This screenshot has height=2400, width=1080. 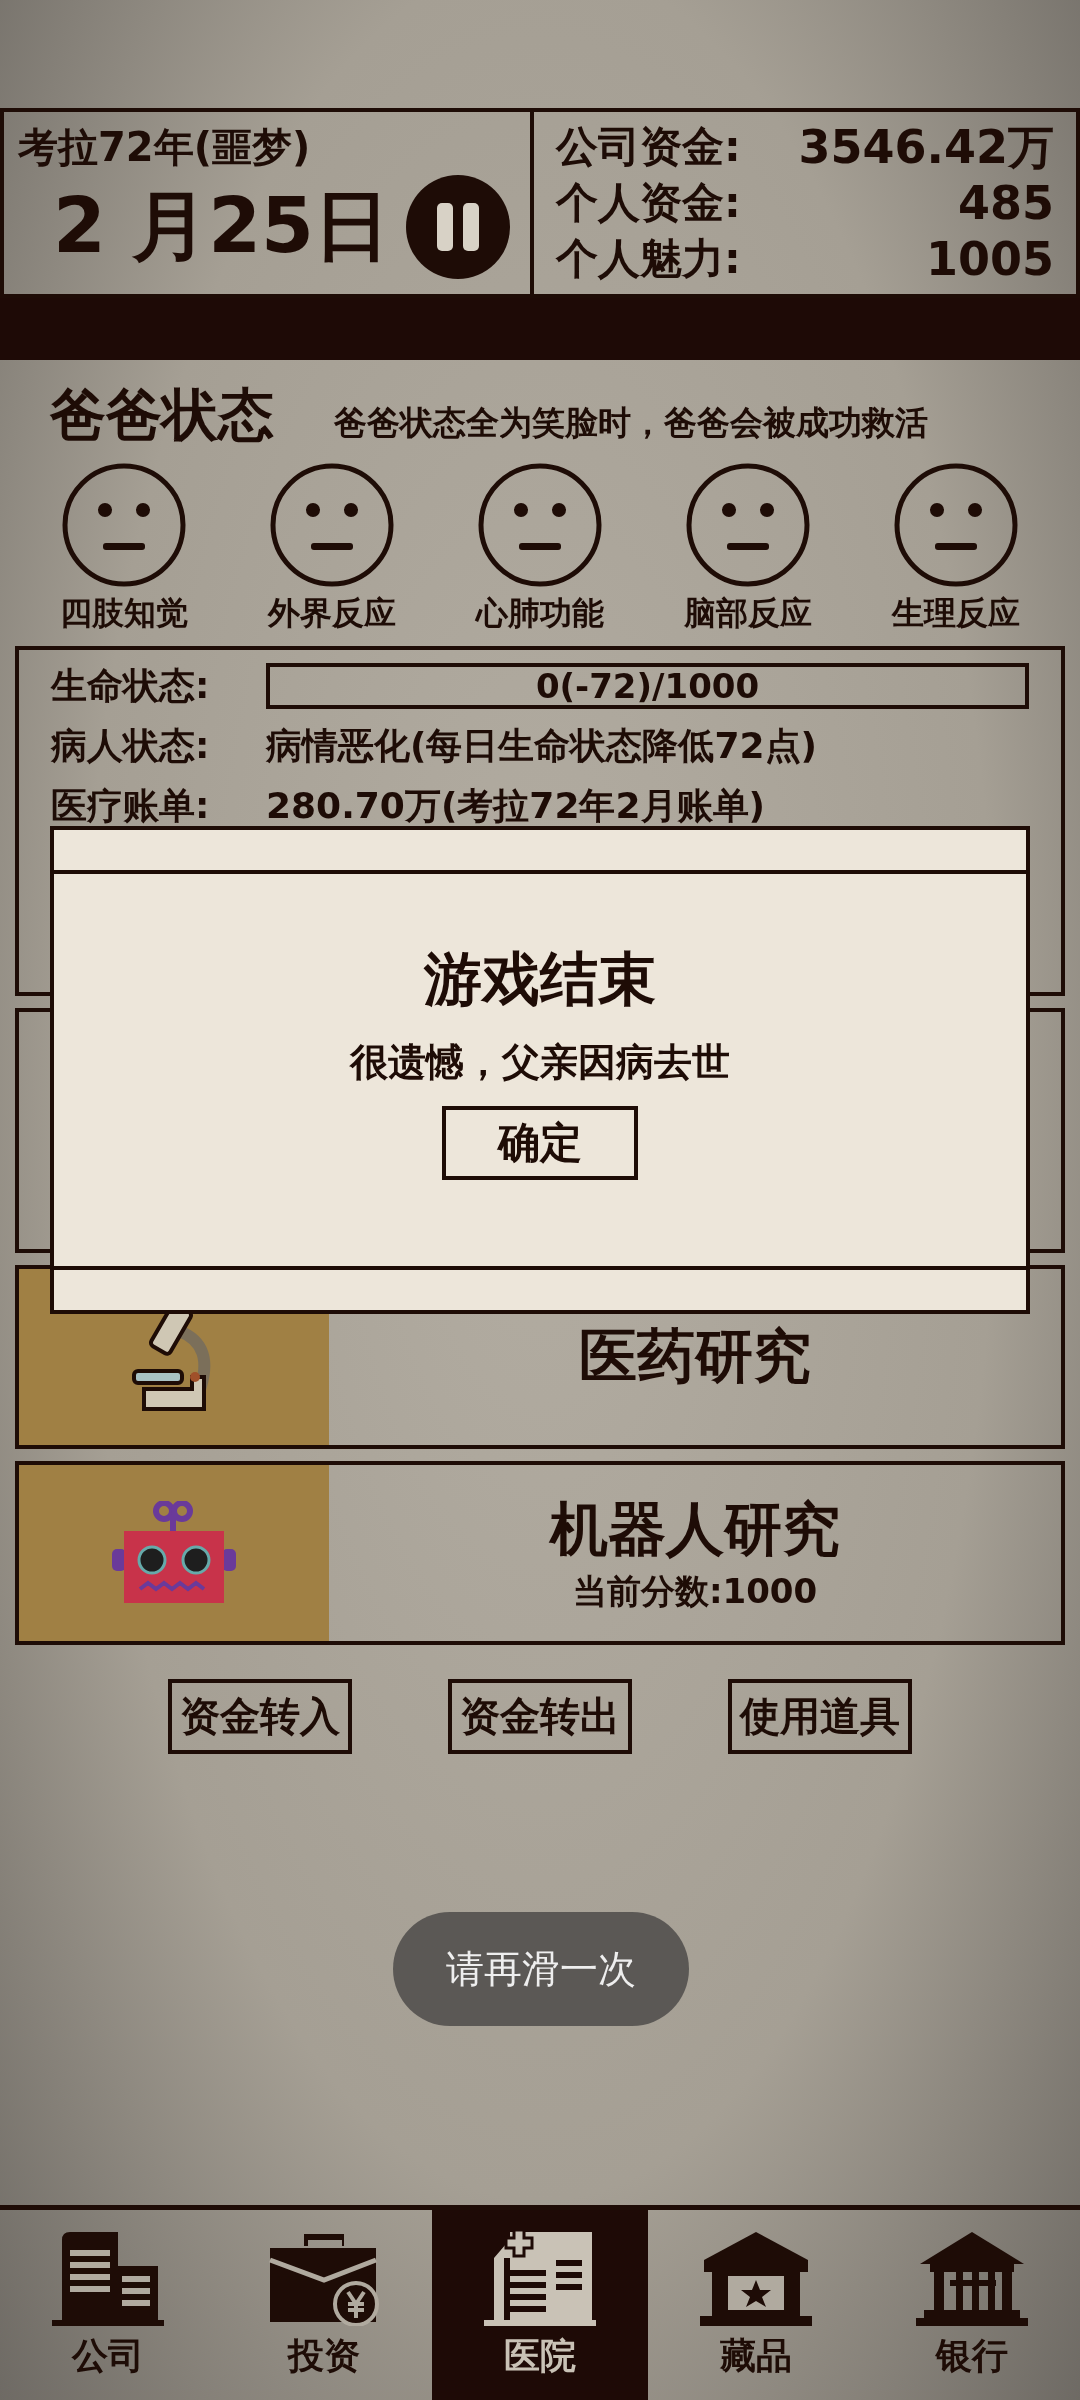 I want to click on nav-tab: 公司, so click(x=108, y=2305).